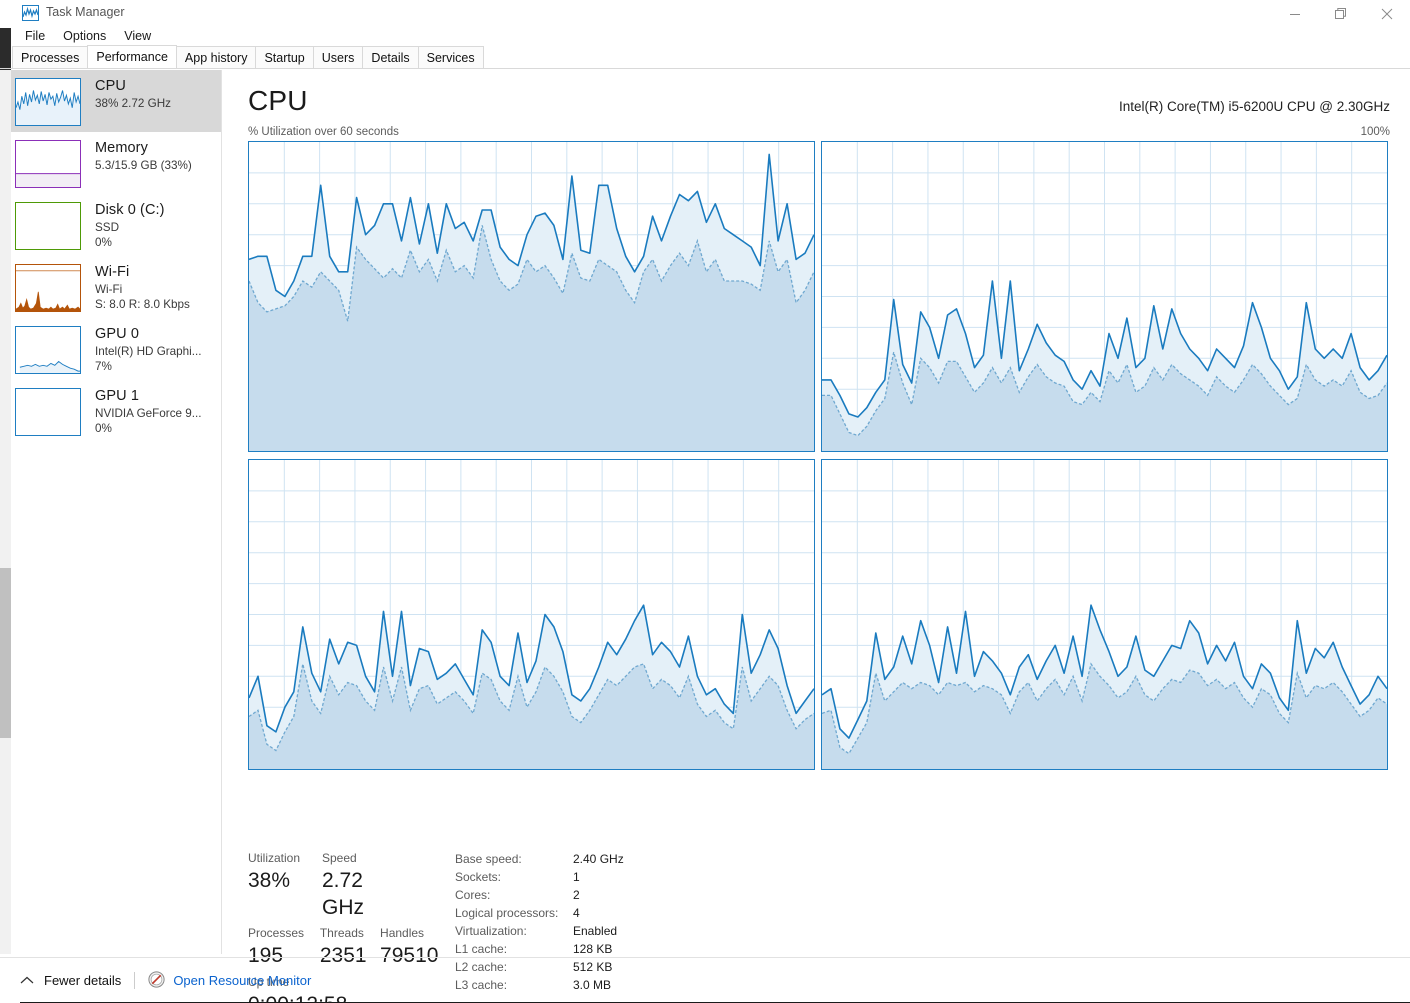  What do you see at coordinates (450, 57) in the screenshot?
I see `tab-services: Services` at bounding box center [450, 57].